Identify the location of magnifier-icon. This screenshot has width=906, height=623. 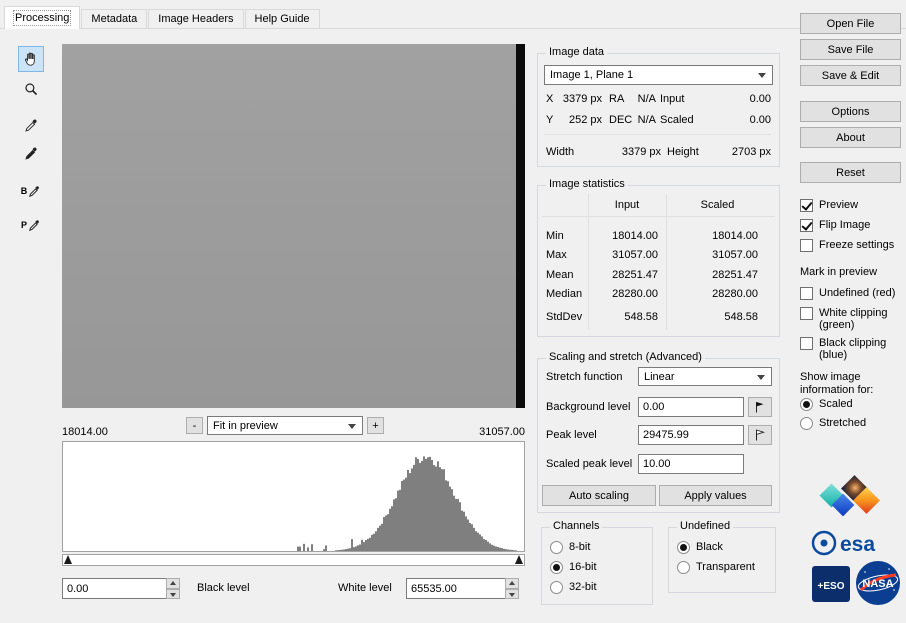
(30, 88).